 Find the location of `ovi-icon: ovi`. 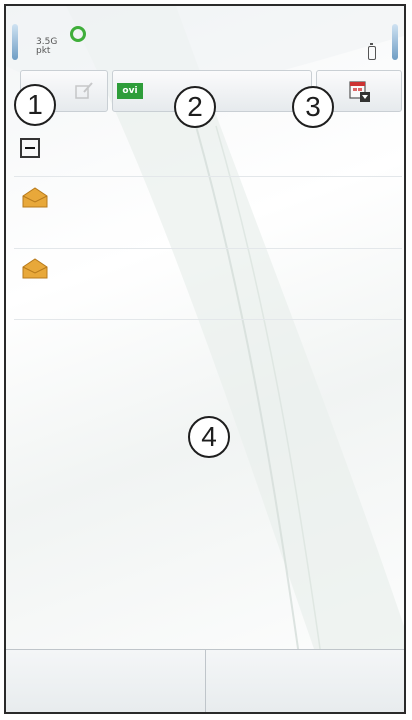

ovi-icon: ovi is located at coordinates (130, 91).